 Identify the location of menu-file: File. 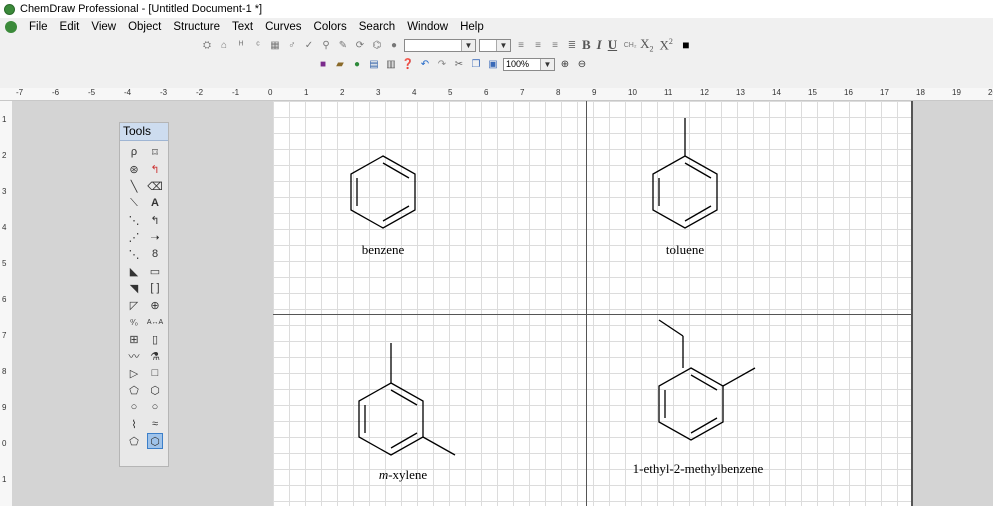
(38, 27).